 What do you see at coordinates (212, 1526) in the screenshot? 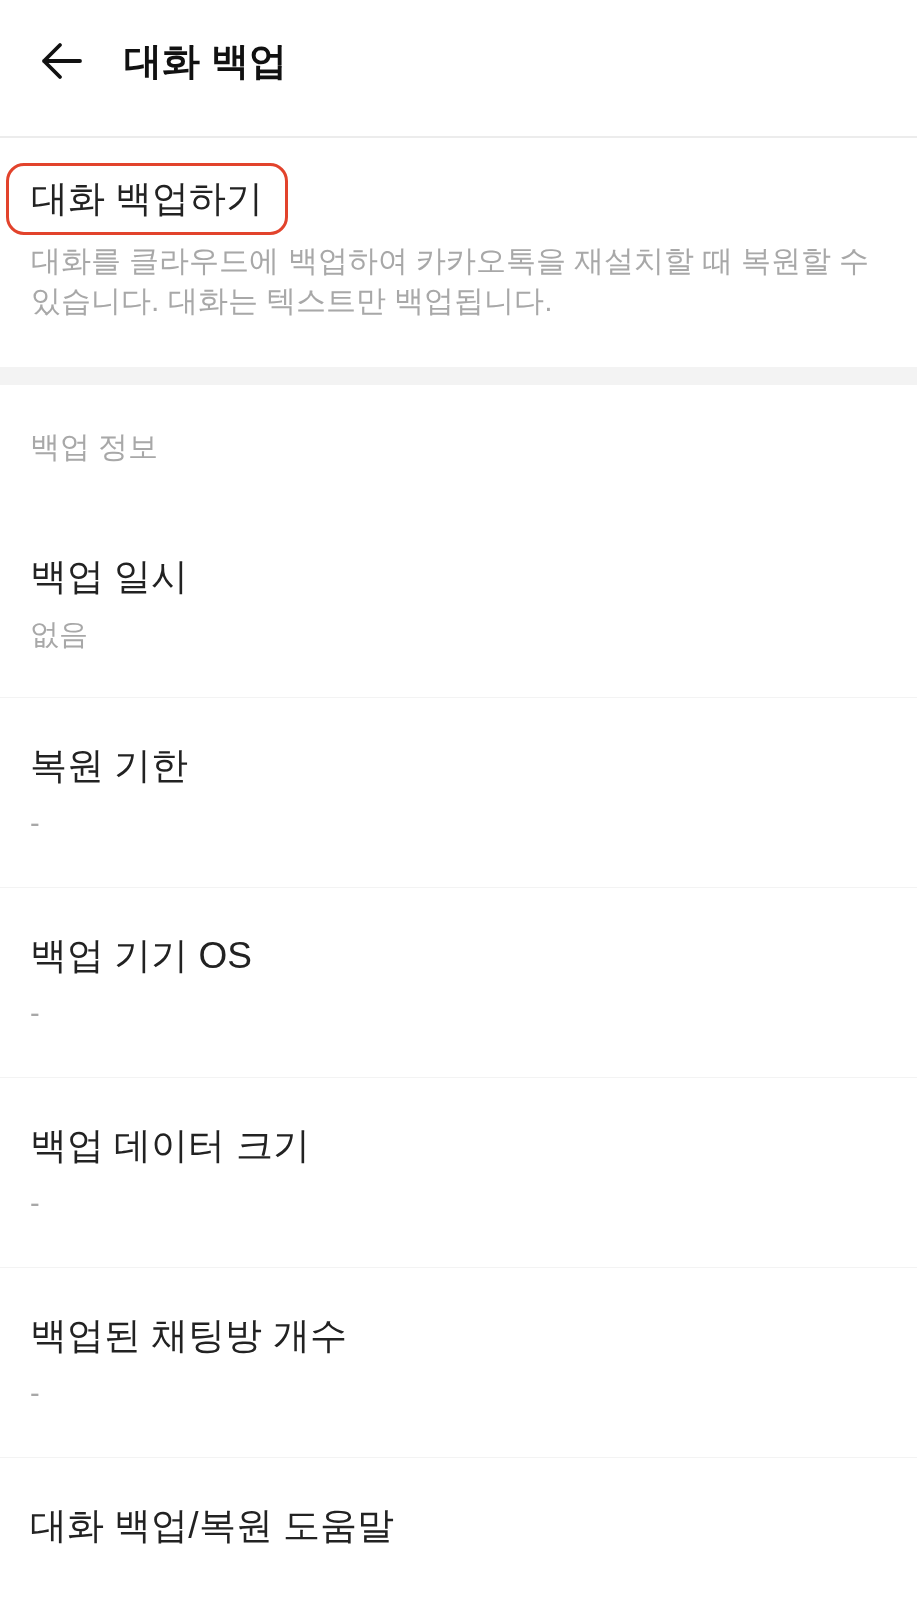
I see `help-link: 대화 백업/복원 도움말` at bounding box center [212, 1526].